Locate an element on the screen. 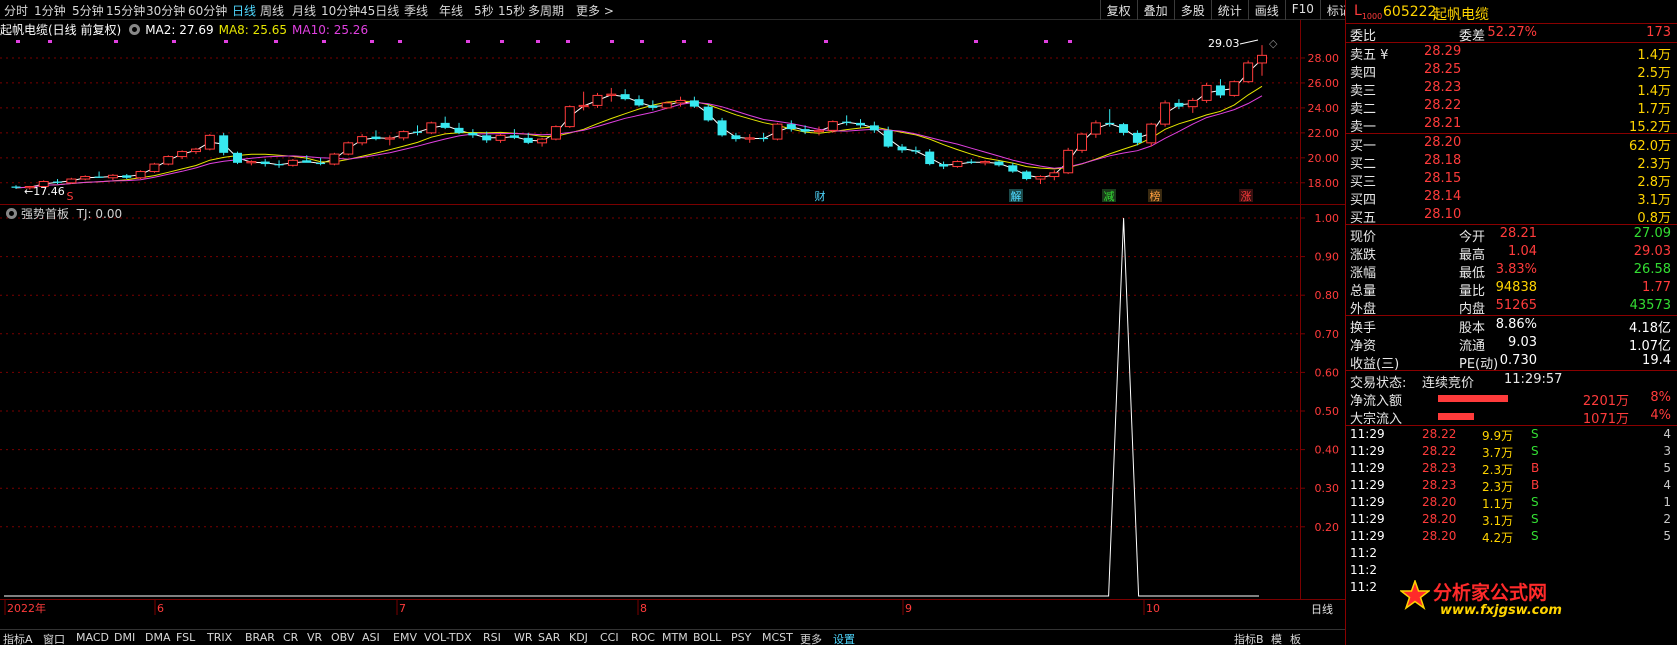 This screenshot has height=645, width=1677. money-flow-row: 大宗流入 1071万 4% is located at coordinates (1510, 417).